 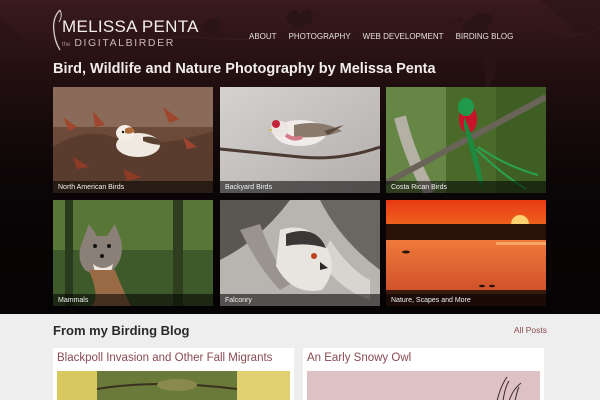 I want to click on hawk-photo, so click(x=300, y=253).